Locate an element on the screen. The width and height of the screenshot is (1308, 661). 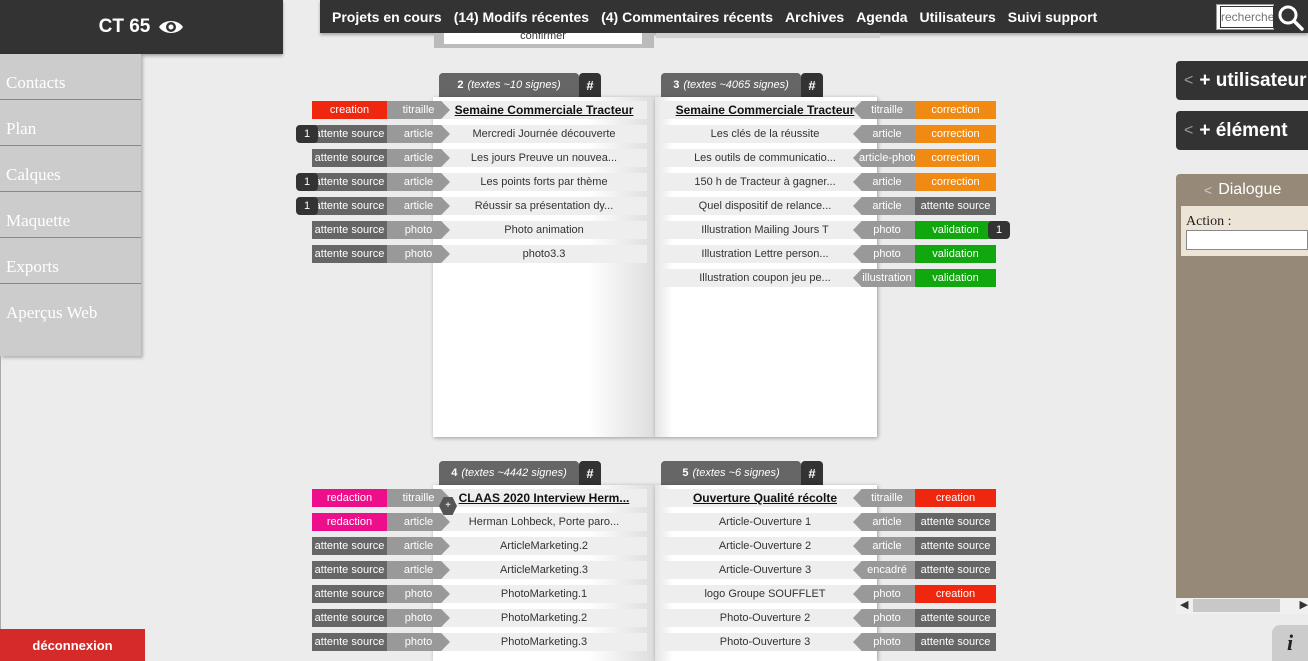
element-title: Article-Ouverture 2 is located at coordinates (765, 546).